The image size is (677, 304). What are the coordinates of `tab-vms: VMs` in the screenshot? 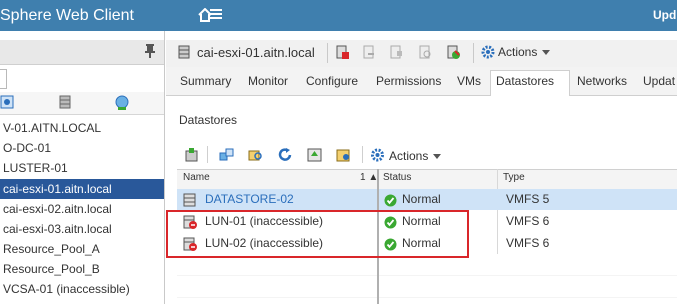 It's located at (469, 81).